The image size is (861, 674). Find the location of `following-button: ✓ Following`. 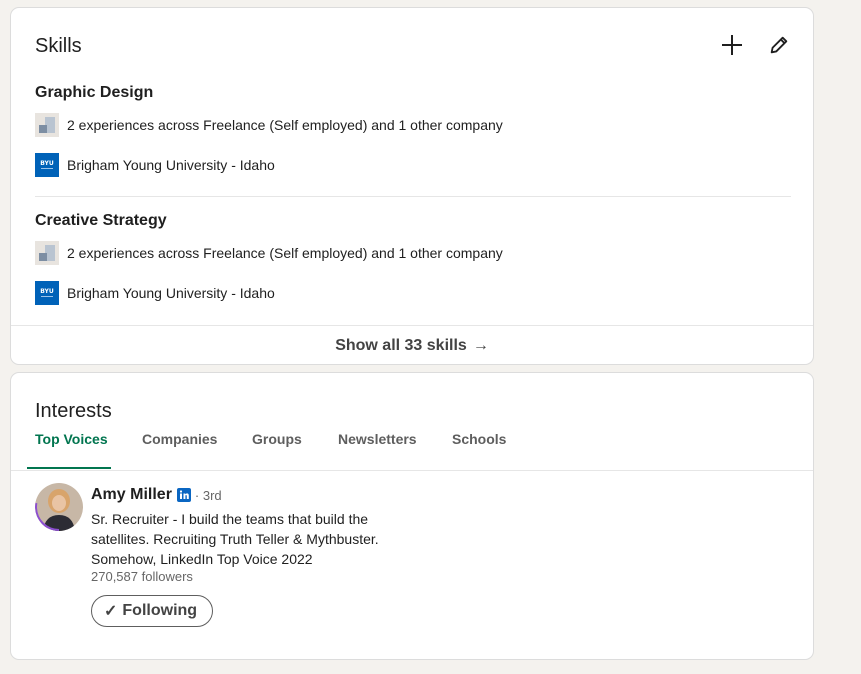

following-button: ✓ Following is located at coordinates (152, 611).